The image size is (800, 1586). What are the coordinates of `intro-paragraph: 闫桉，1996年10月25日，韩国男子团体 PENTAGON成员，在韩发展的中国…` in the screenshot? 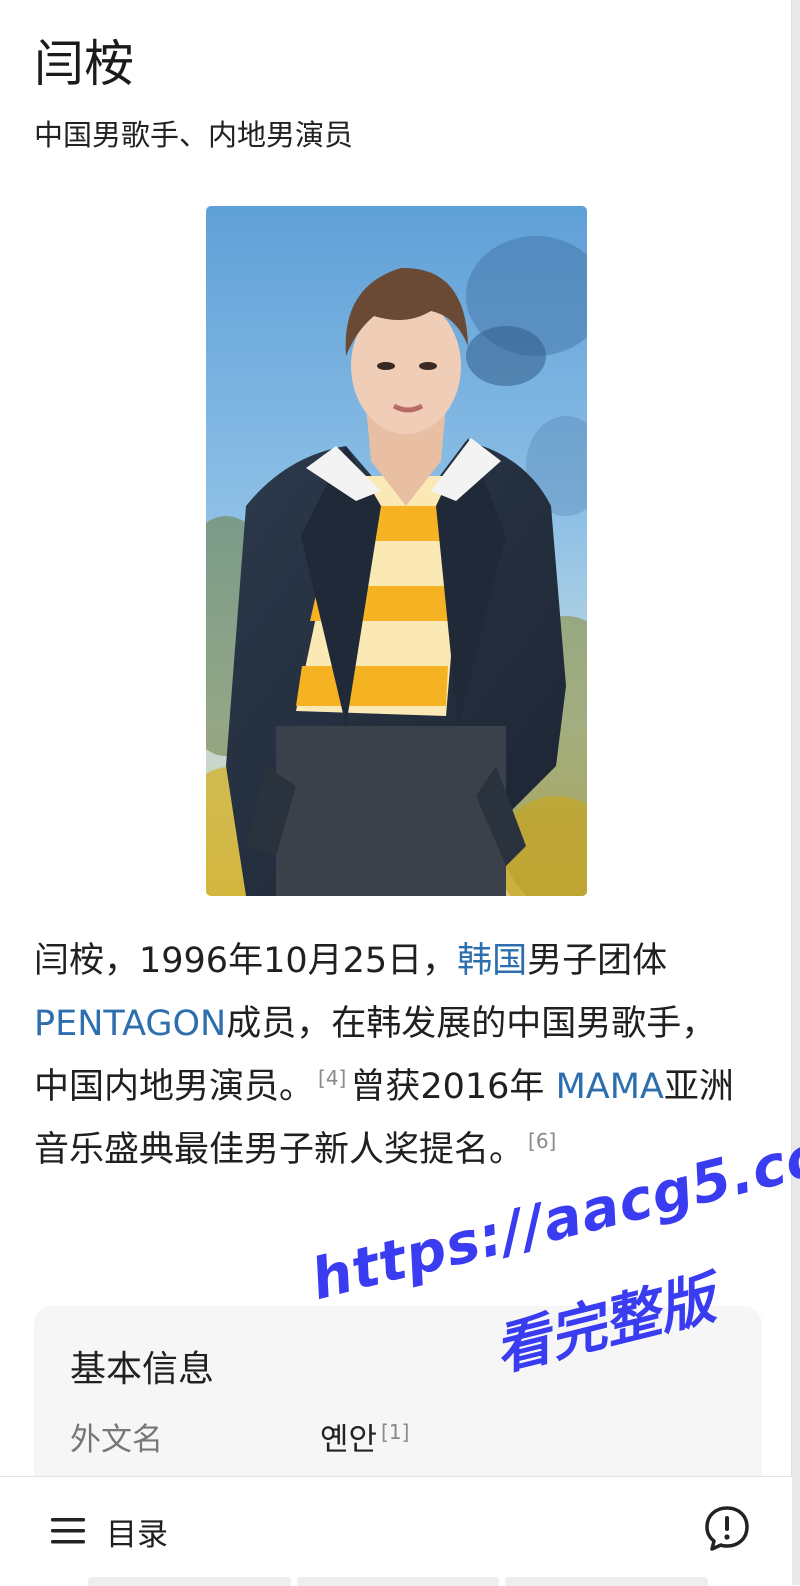 It's located at (384, 1056).